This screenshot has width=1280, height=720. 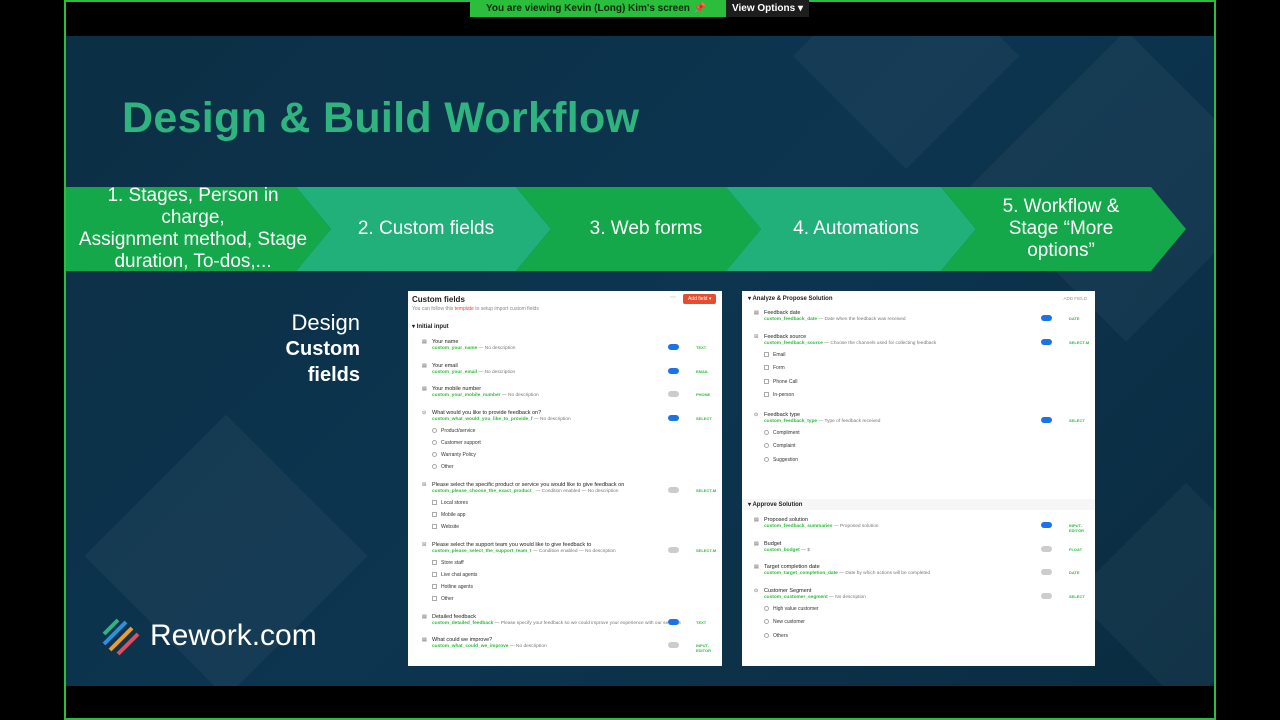 What do you see at coordinates (787, 550) in the screenshot?
I see `field-key: custom_budget — $` at bounding box center [787, 550].